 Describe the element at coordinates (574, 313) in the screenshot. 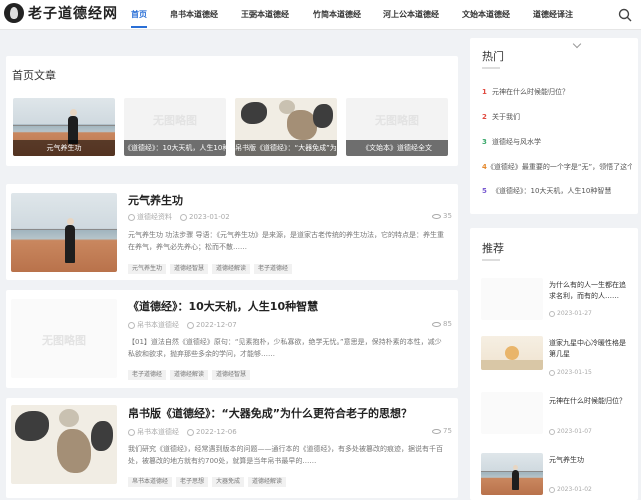

I see `recommend-date: 2023-01-27` at that location.